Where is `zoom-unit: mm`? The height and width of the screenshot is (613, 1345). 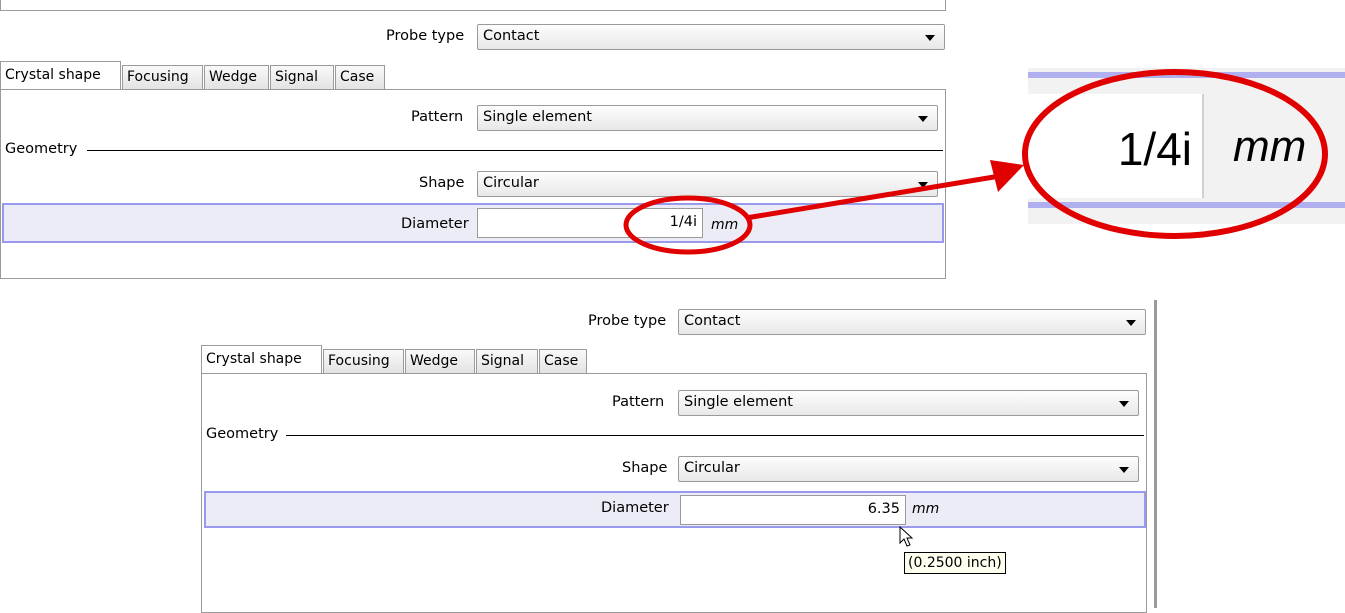 zoom-unit: mm is located at coordinates (1270, 146).